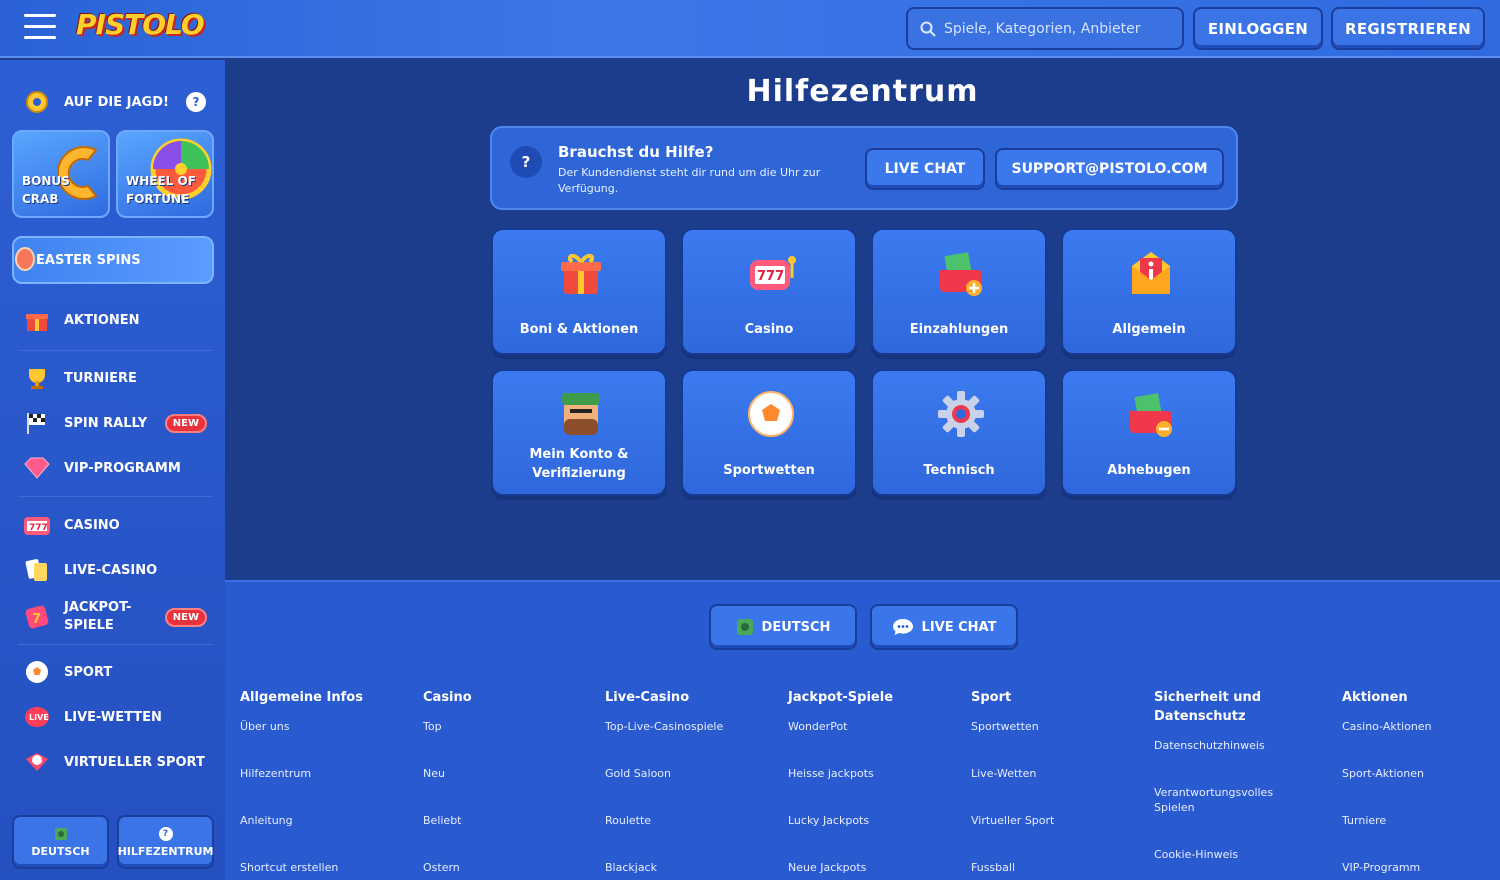 Image resolution: width=1500 pixels, height=880 pixels. I want to click on footer-column-title: Sport, so click(991, 697).